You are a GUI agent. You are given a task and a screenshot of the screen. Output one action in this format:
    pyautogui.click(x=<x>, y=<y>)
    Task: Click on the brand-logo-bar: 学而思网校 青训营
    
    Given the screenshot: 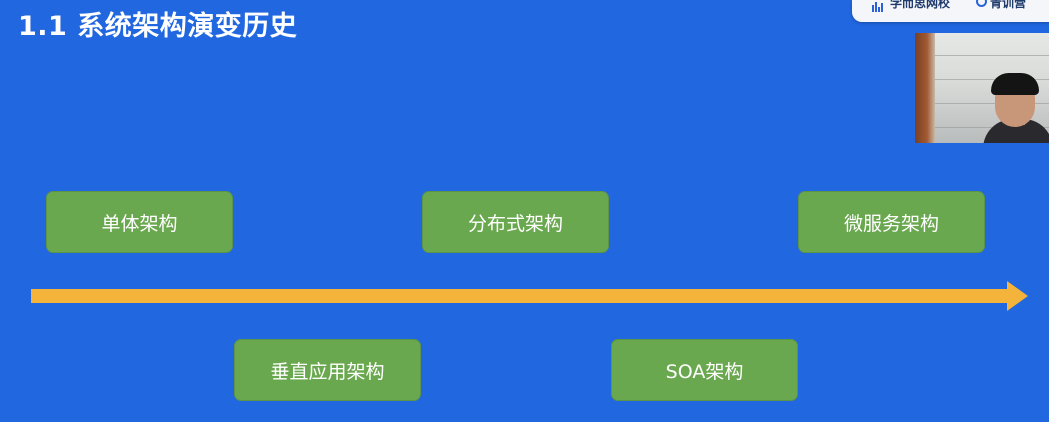 What is the action you would take?
    pyautogui.click(x=950, y=11)
    